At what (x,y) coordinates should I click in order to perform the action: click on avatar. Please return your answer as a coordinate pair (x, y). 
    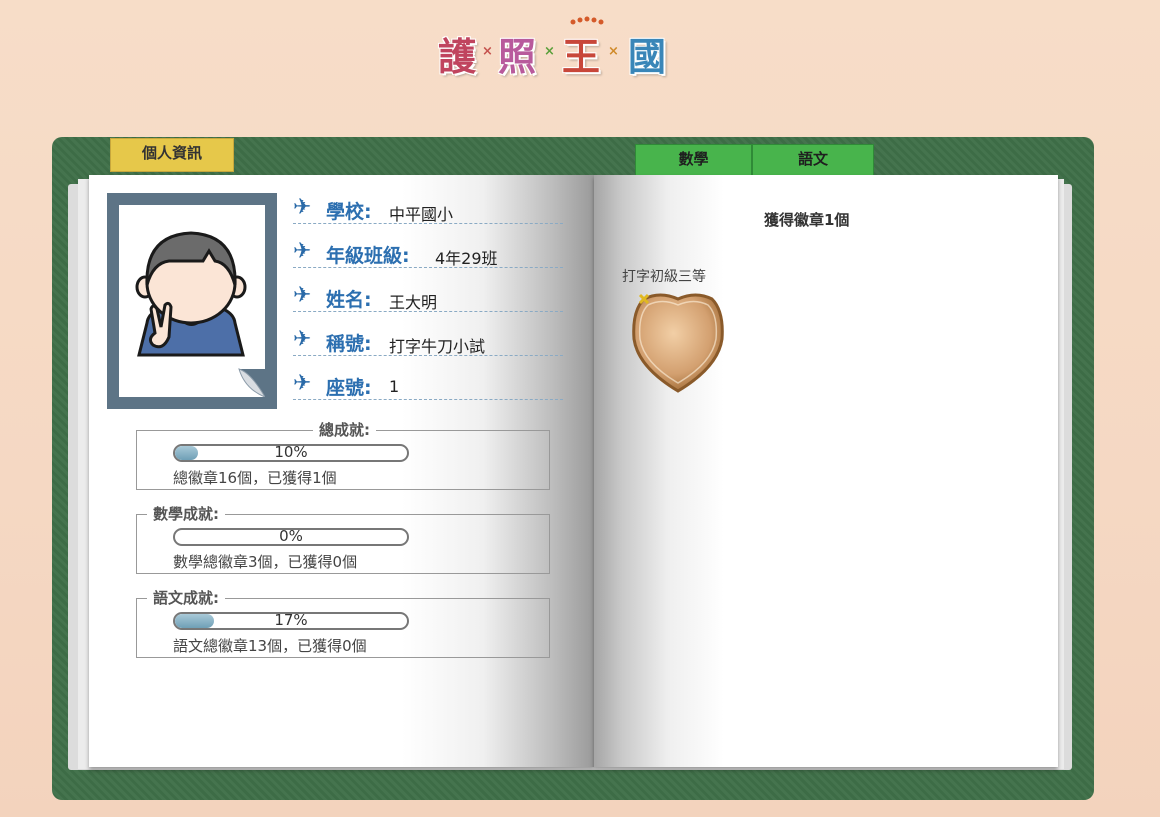
    Looking at the image, I should click on (192, 301).